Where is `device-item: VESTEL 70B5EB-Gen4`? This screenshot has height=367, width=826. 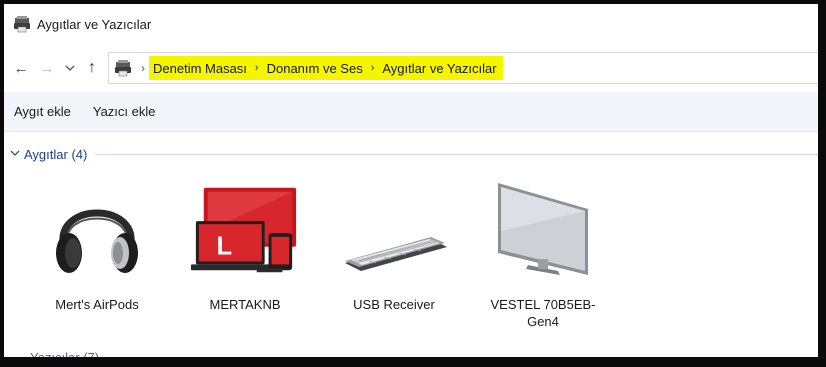
device-item: VESTEL 70B5EB-Gen4 is located at coordinates (543, 261).